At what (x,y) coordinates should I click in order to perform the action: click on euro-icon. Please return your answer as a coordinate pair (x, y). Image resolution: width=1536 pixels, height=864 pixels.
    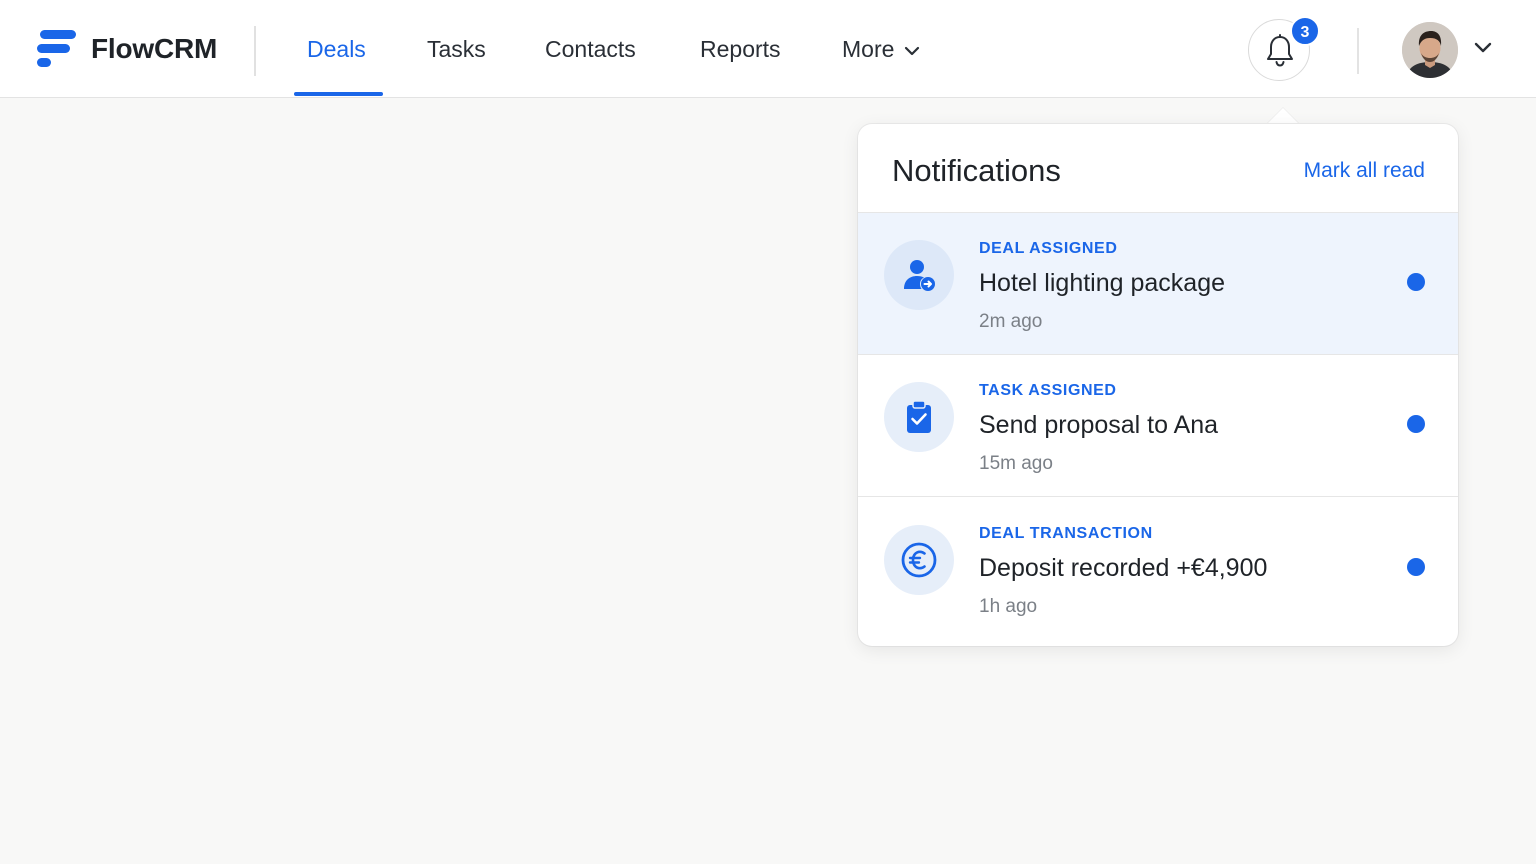
    Looking at the image, I should click on (919, 560).